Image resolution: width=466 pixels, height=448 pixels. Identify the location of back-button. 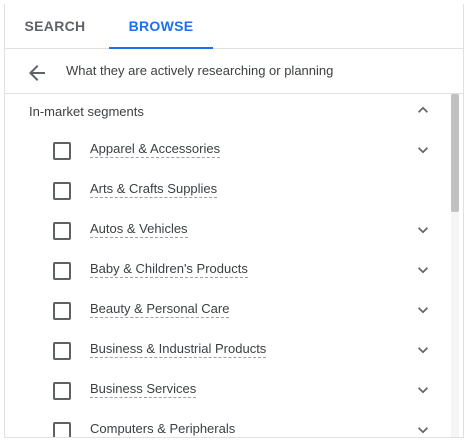
(37, 73).